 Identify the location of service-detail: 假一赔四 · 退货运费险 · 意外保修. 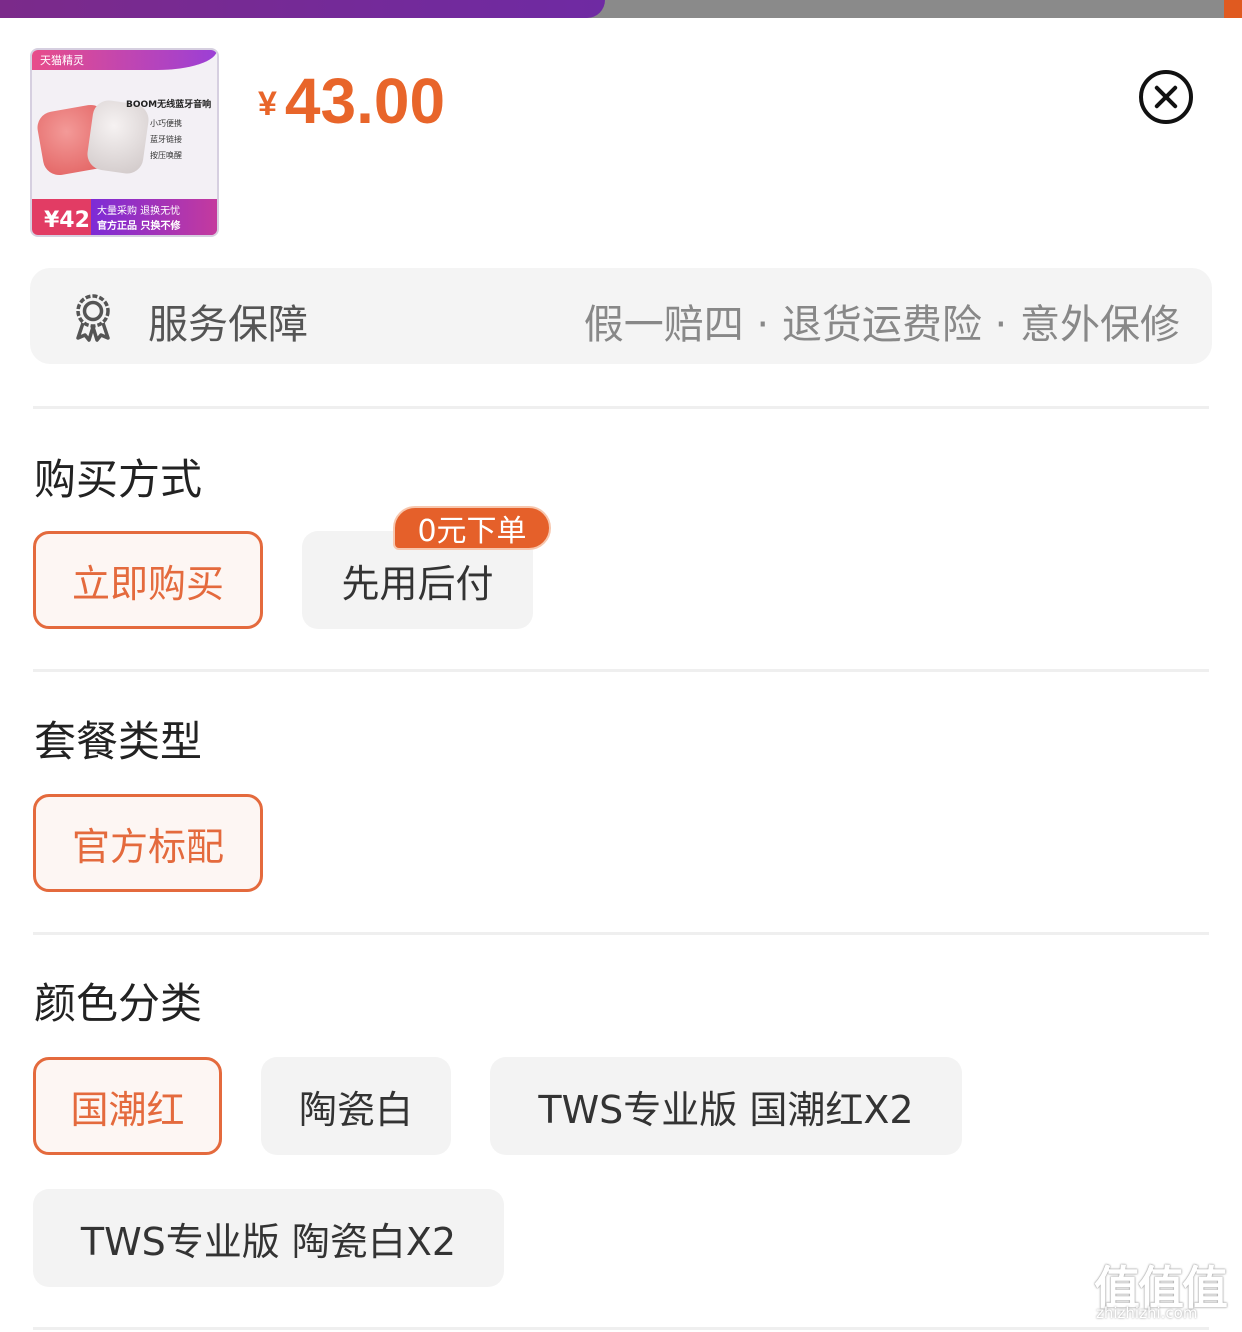
(881, 325).